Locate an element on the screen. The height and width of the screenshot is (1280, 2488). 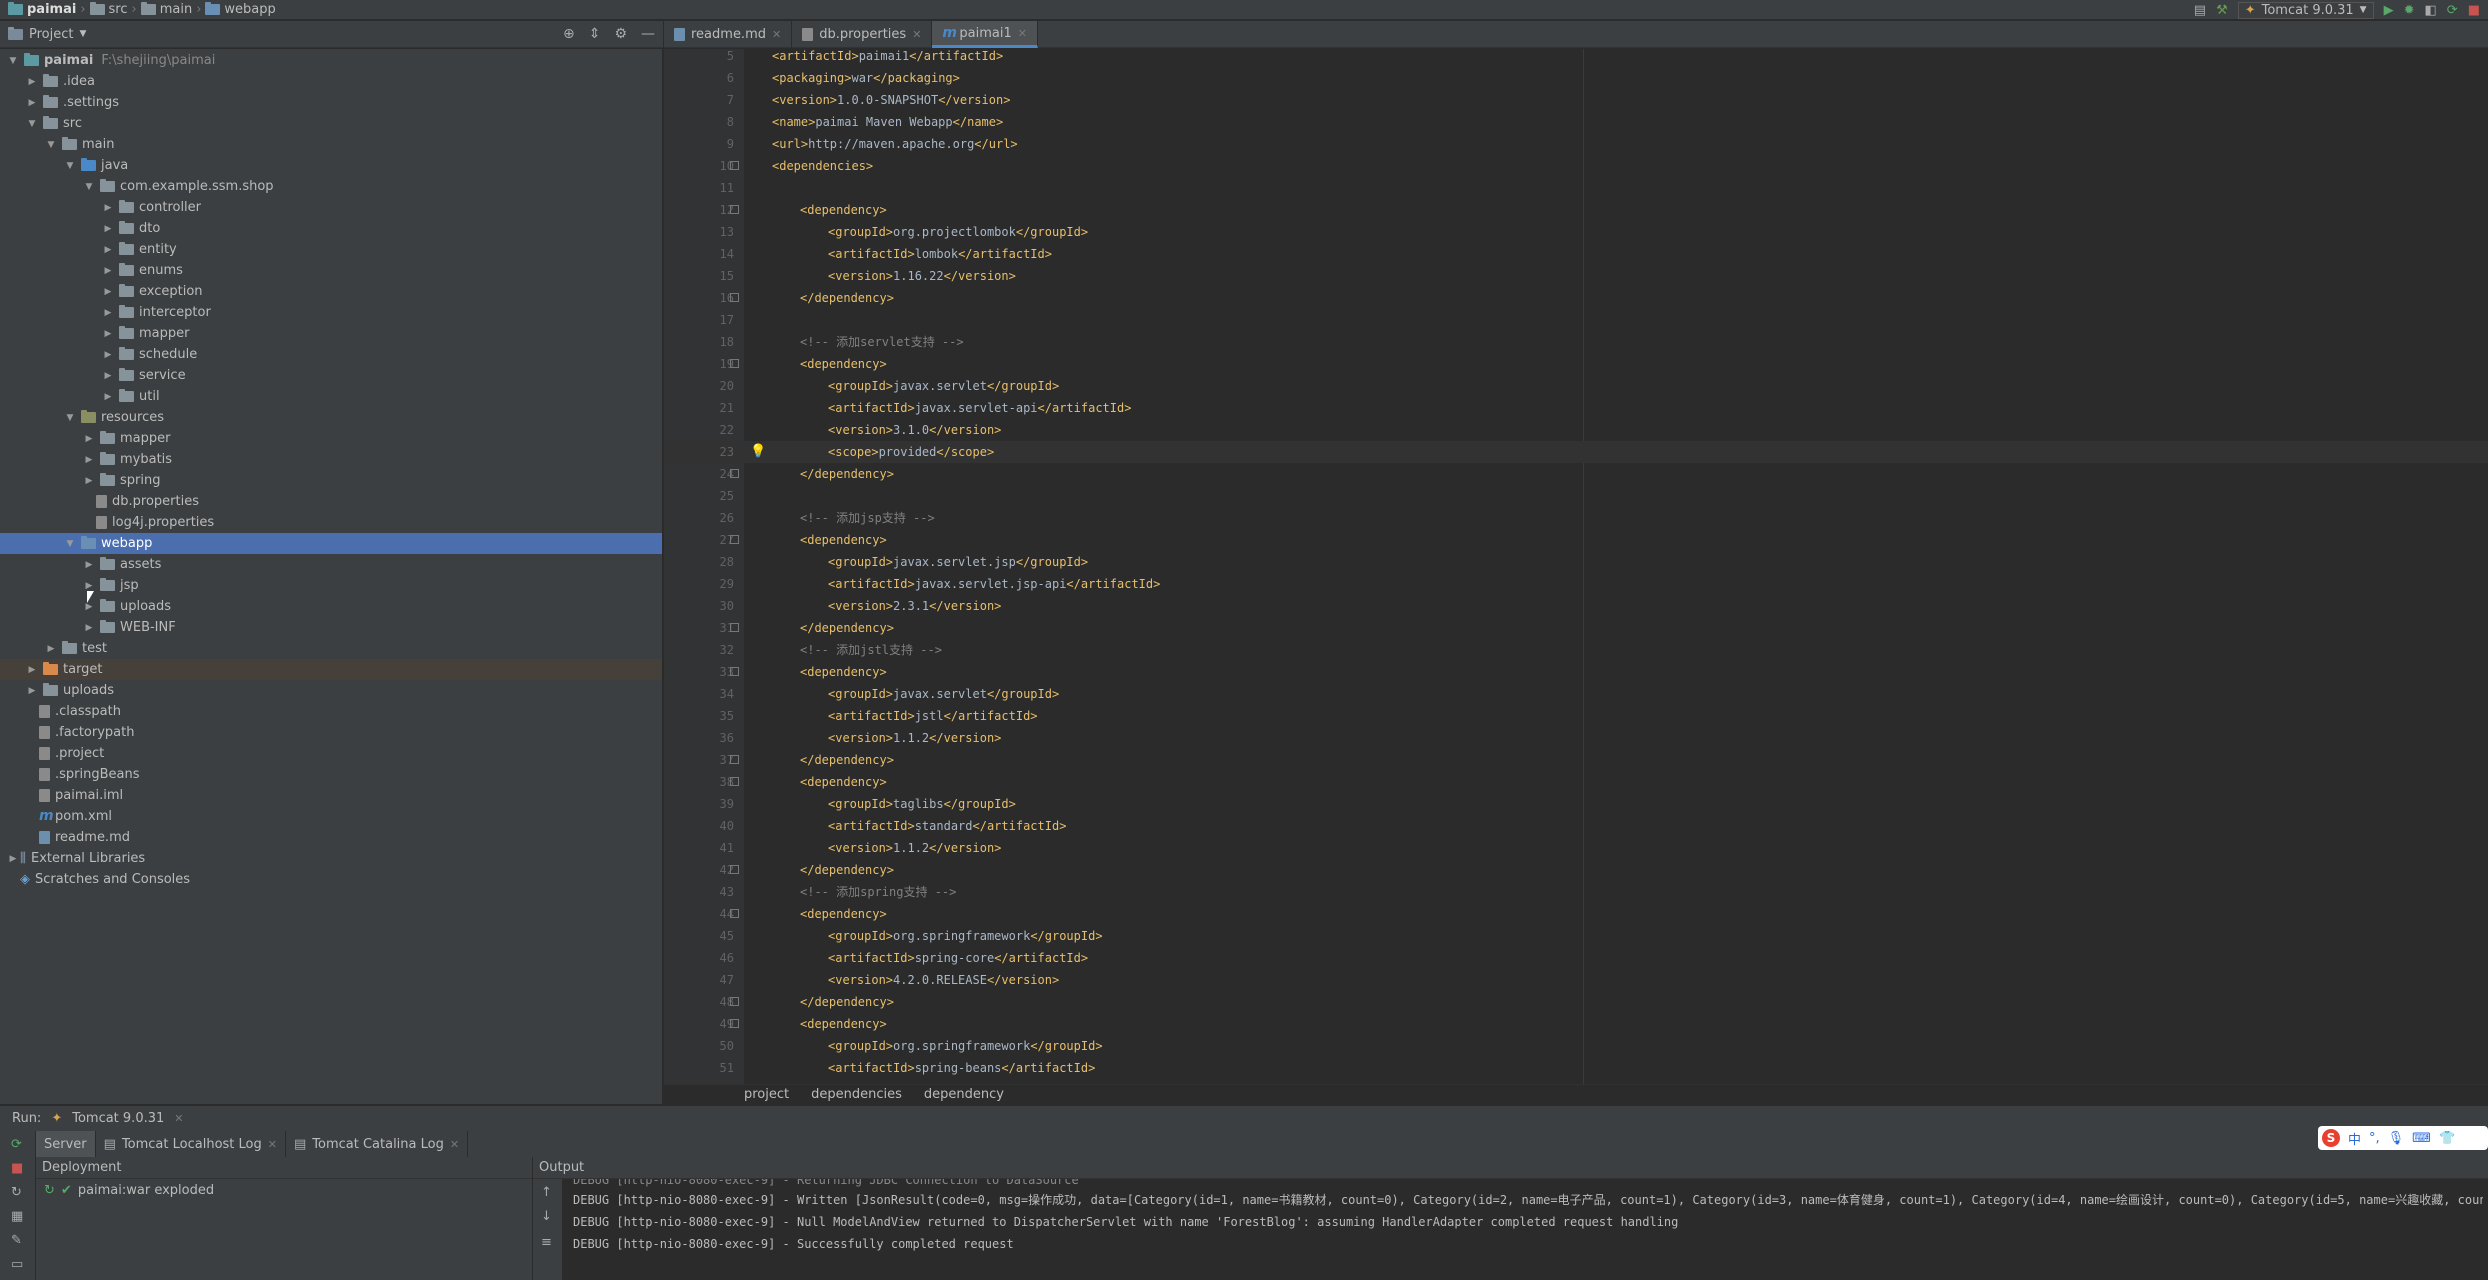
tab-tomcat-catalina-log: ▤ Tomcat Catalina Log ✕ is located at coordinates (377, 1144).